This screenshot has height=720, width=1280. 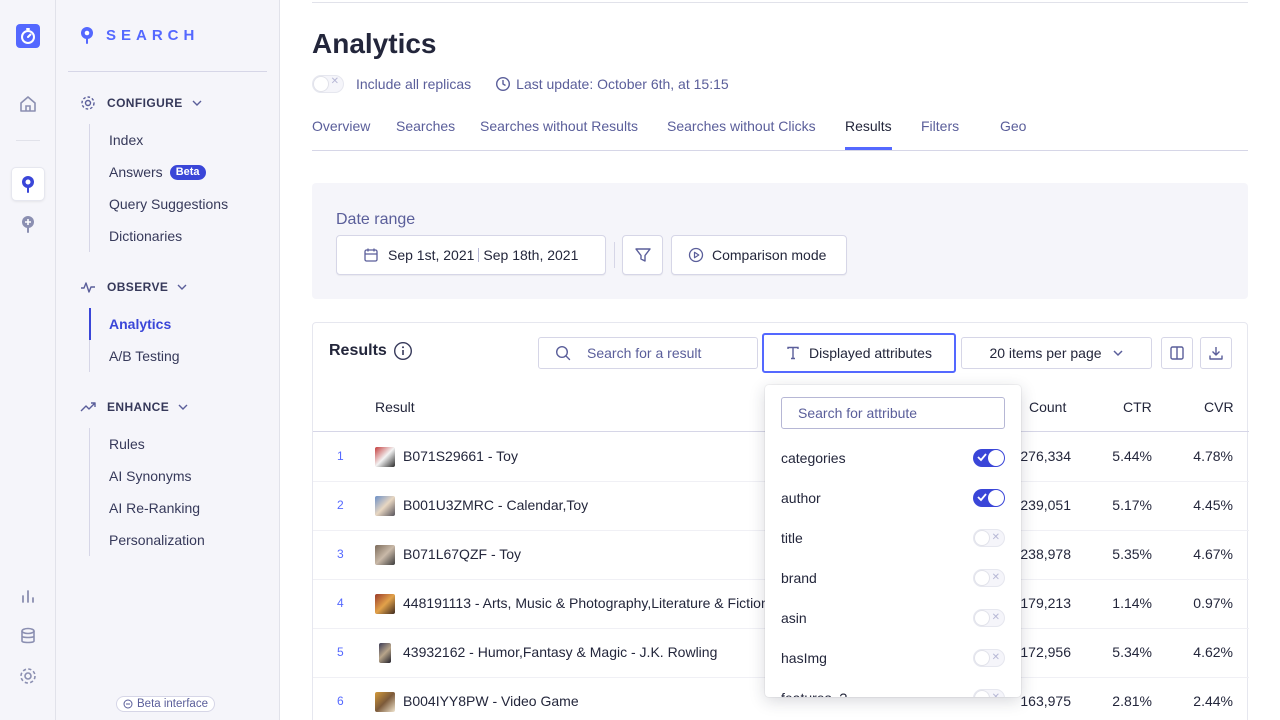 What do you see at coordinates (1045, 505) in the screenshot?
I see `result-count: 239,051` at bounding box center [1045, 505].